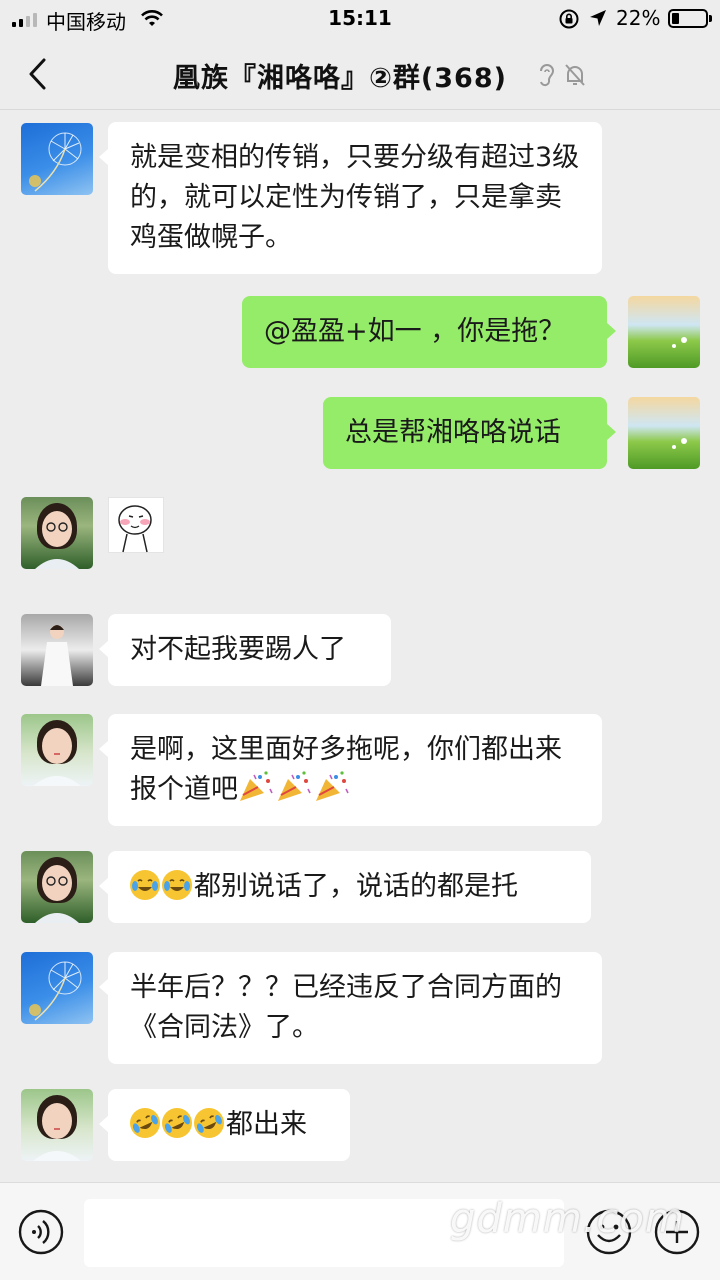  I want to click on message-text: 对不起我要踢人了, so click(238, 649).